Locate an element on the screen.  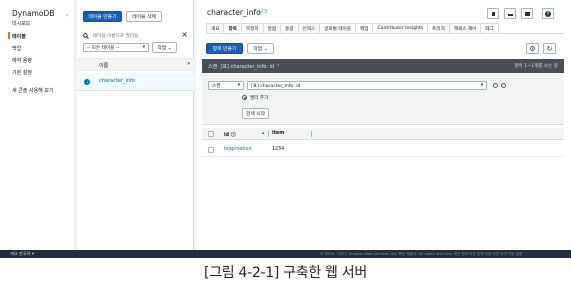
nav-item-try-new-console: 새 콘솔 사용해 보기 is located at coordinates (33, 90).